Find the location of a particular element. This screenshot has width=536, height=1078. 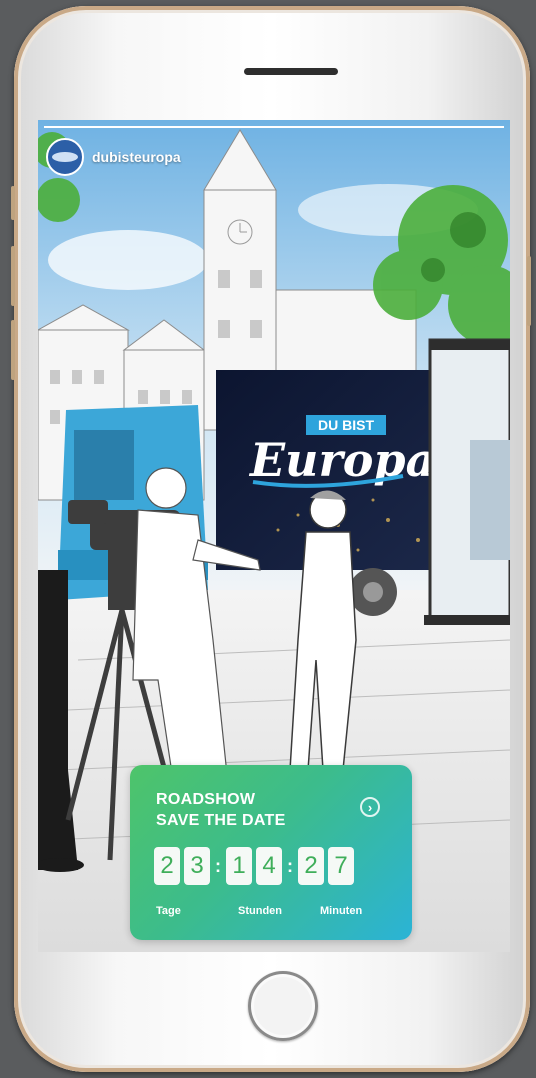

story-progress-bar is located at coordinates (274, 127).